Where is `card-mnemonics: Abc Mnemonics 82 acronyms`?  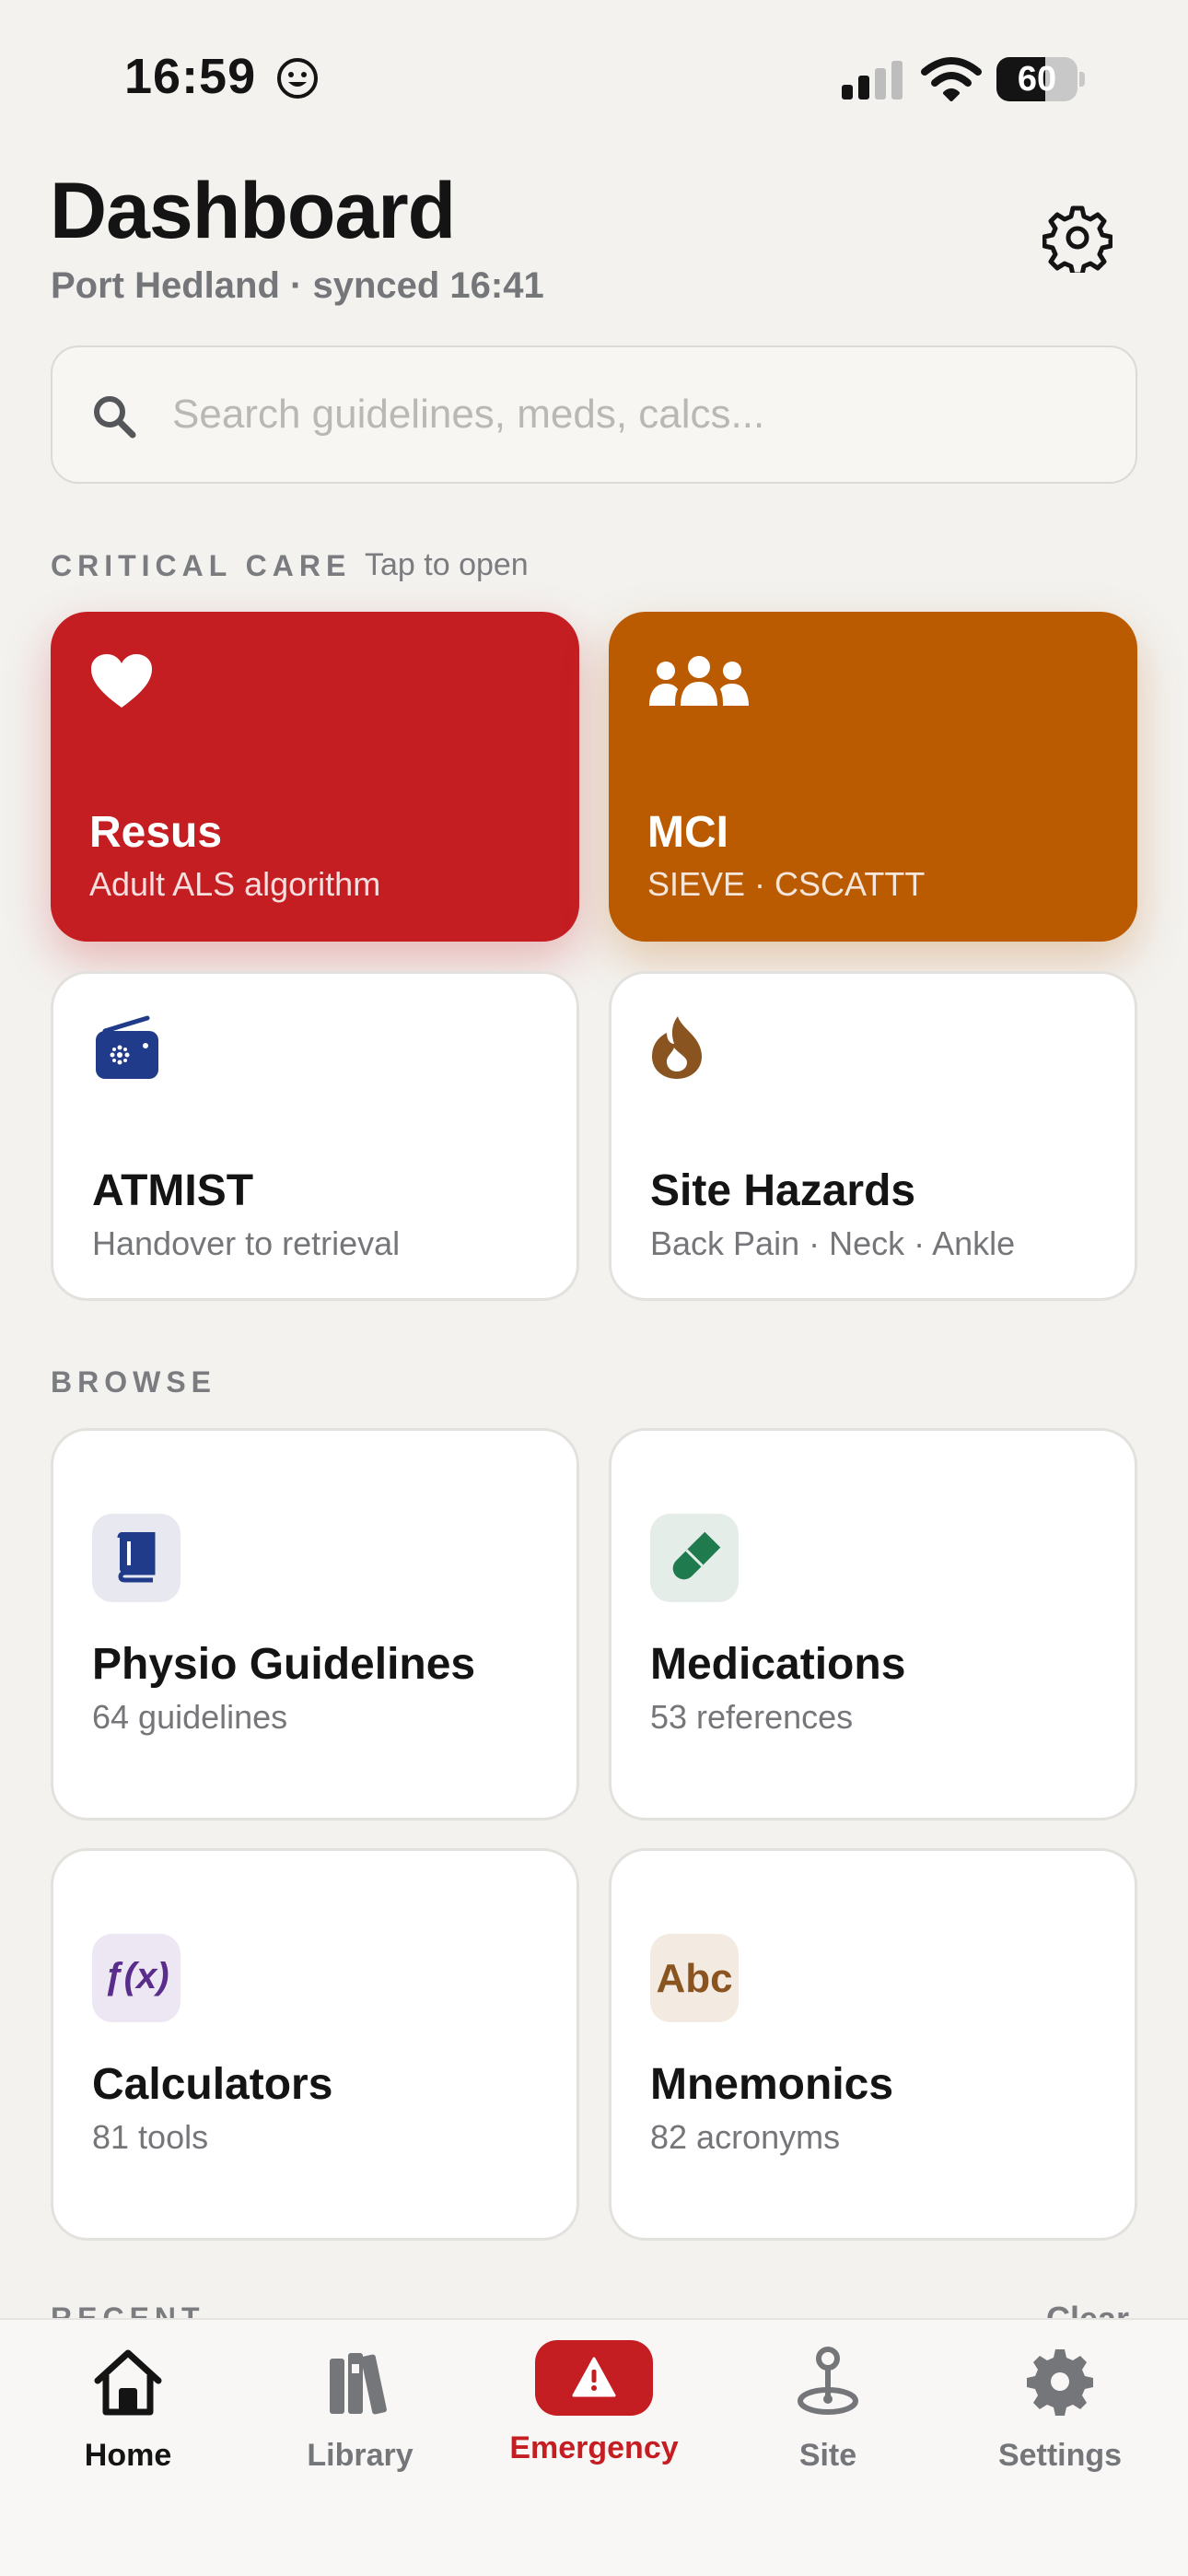
card-mnemonics: Abc Mnemonics 82 acronyms is located at coordinates (873, 2044).